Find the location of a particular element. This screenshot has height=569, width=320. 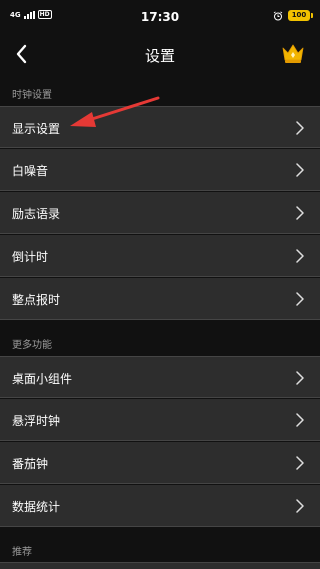

section-title-more: 更多功能 is located at coordinates (32, 345).